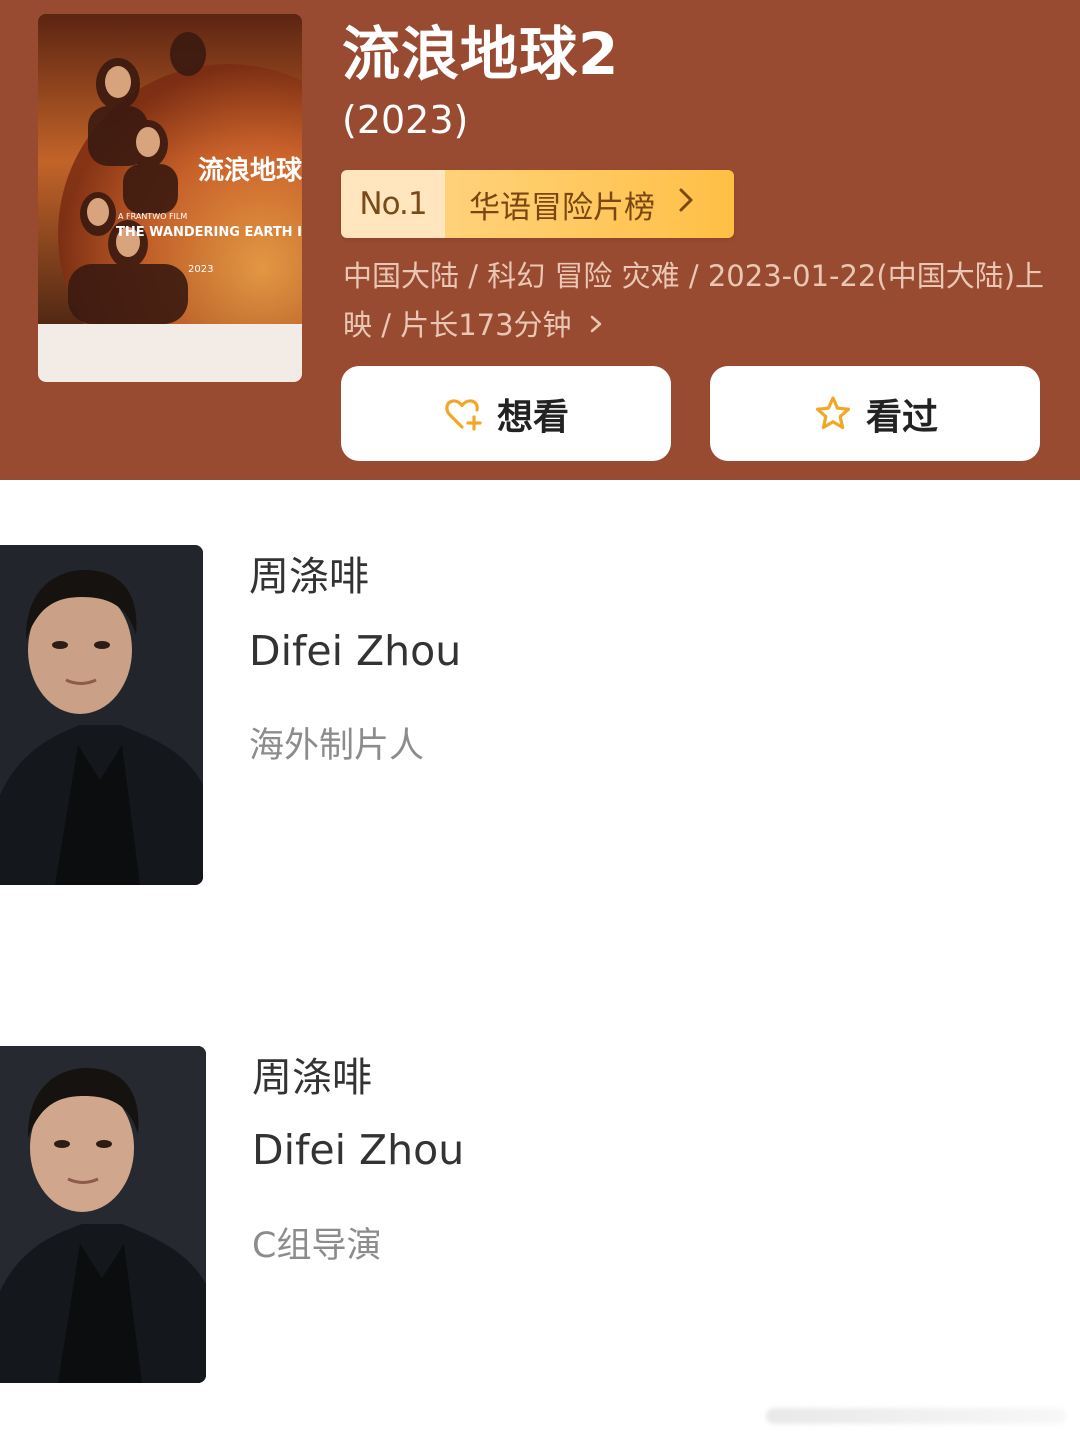  What do you see at coordinates (200, 269) in the screenshot?
I see `svg-text: 2023` at bounding box center [200, 269].